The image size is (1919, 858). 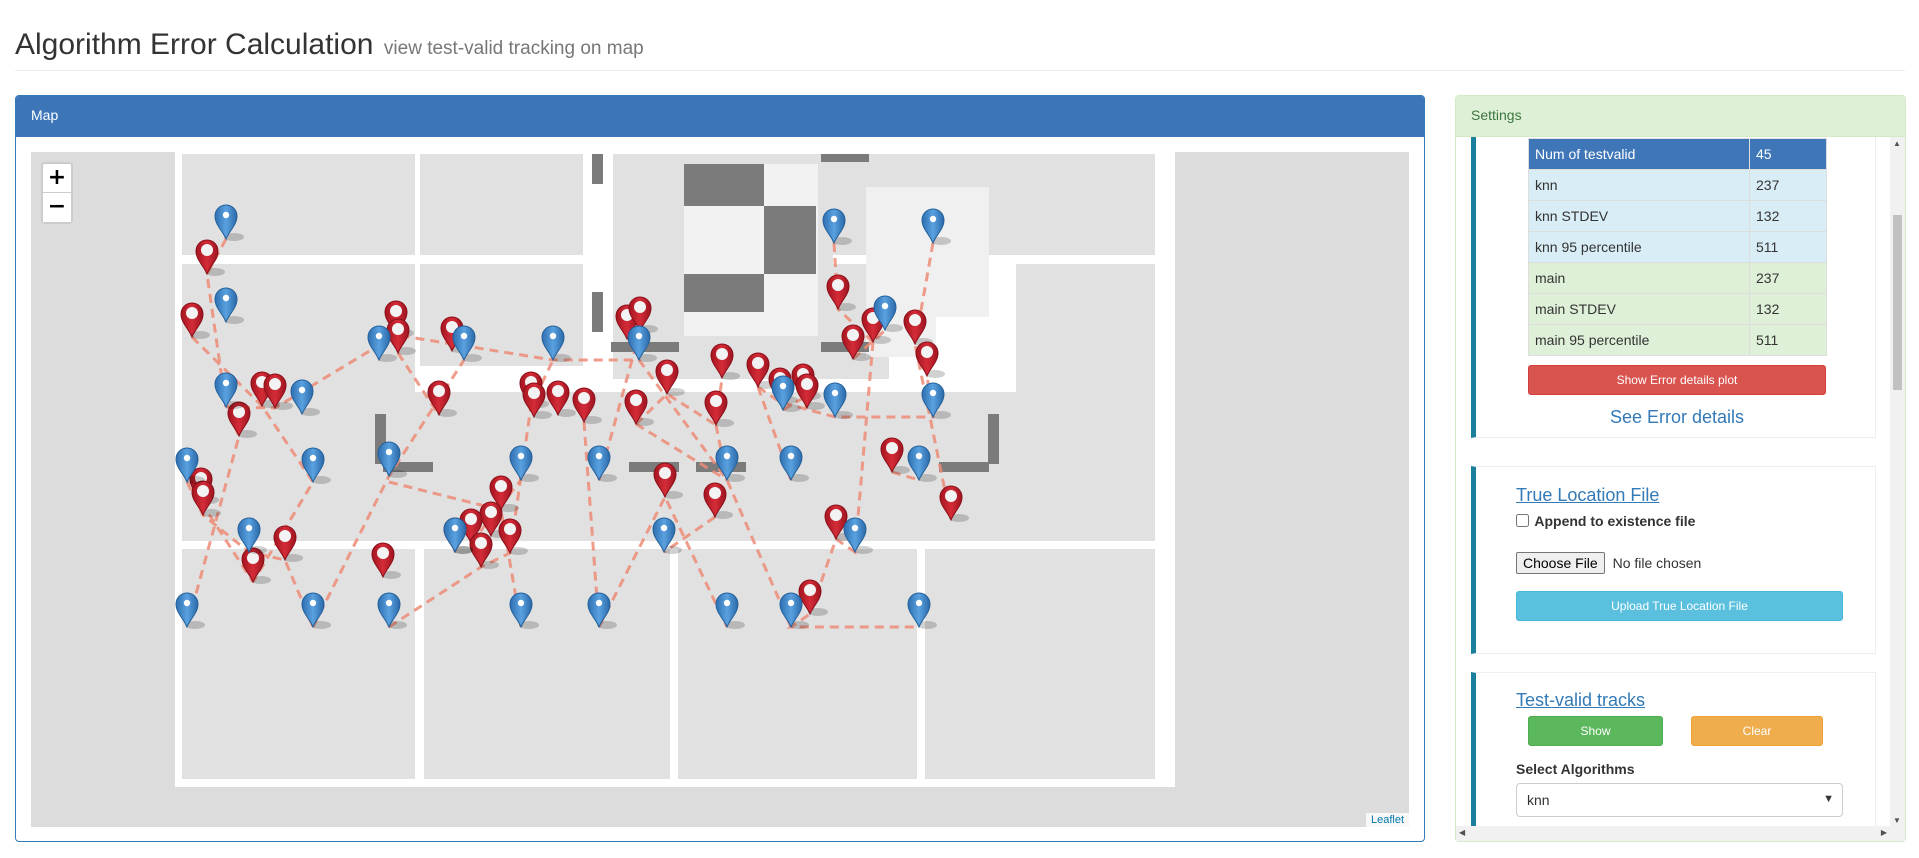 I want to click on upload-true-location-button: Upload True Location File, so click(x=1679, y=606).